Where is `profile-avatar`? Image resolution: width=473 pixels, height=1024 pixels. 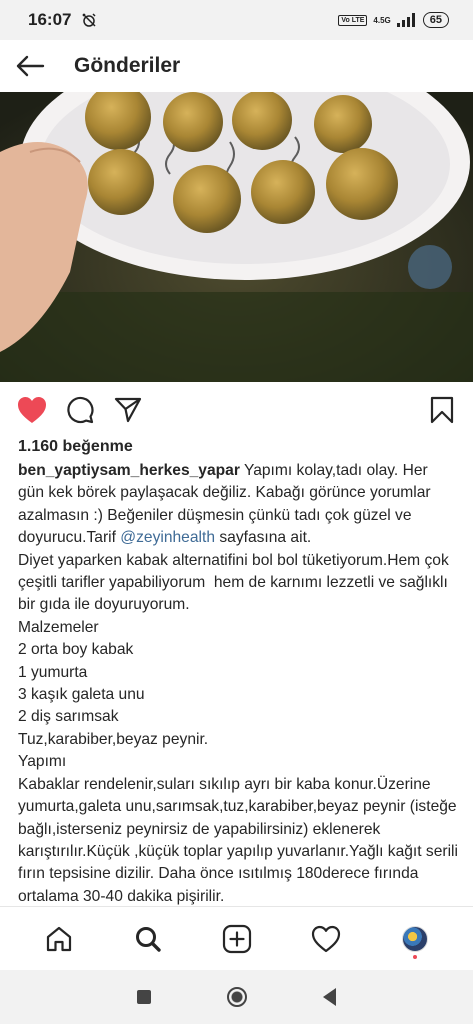 profile-avatar is located at coordinates (414, 938).